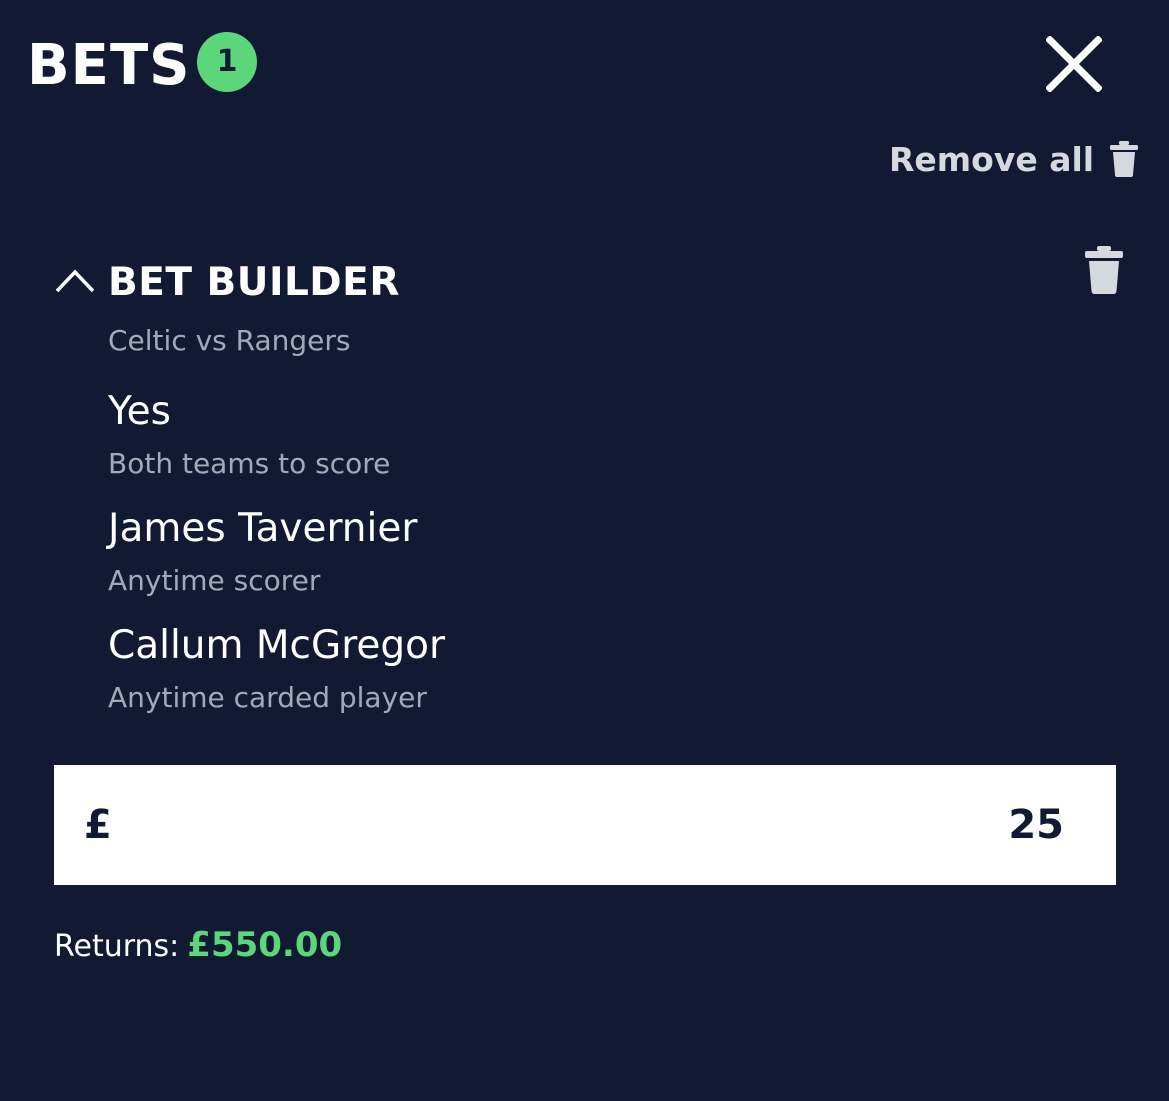 Image resolution: width=1169 pixels, height=1101 pixels. Describe the element at coordinates (109, 65) in the screenshot. I see `betslip-title: BETS` at that location.